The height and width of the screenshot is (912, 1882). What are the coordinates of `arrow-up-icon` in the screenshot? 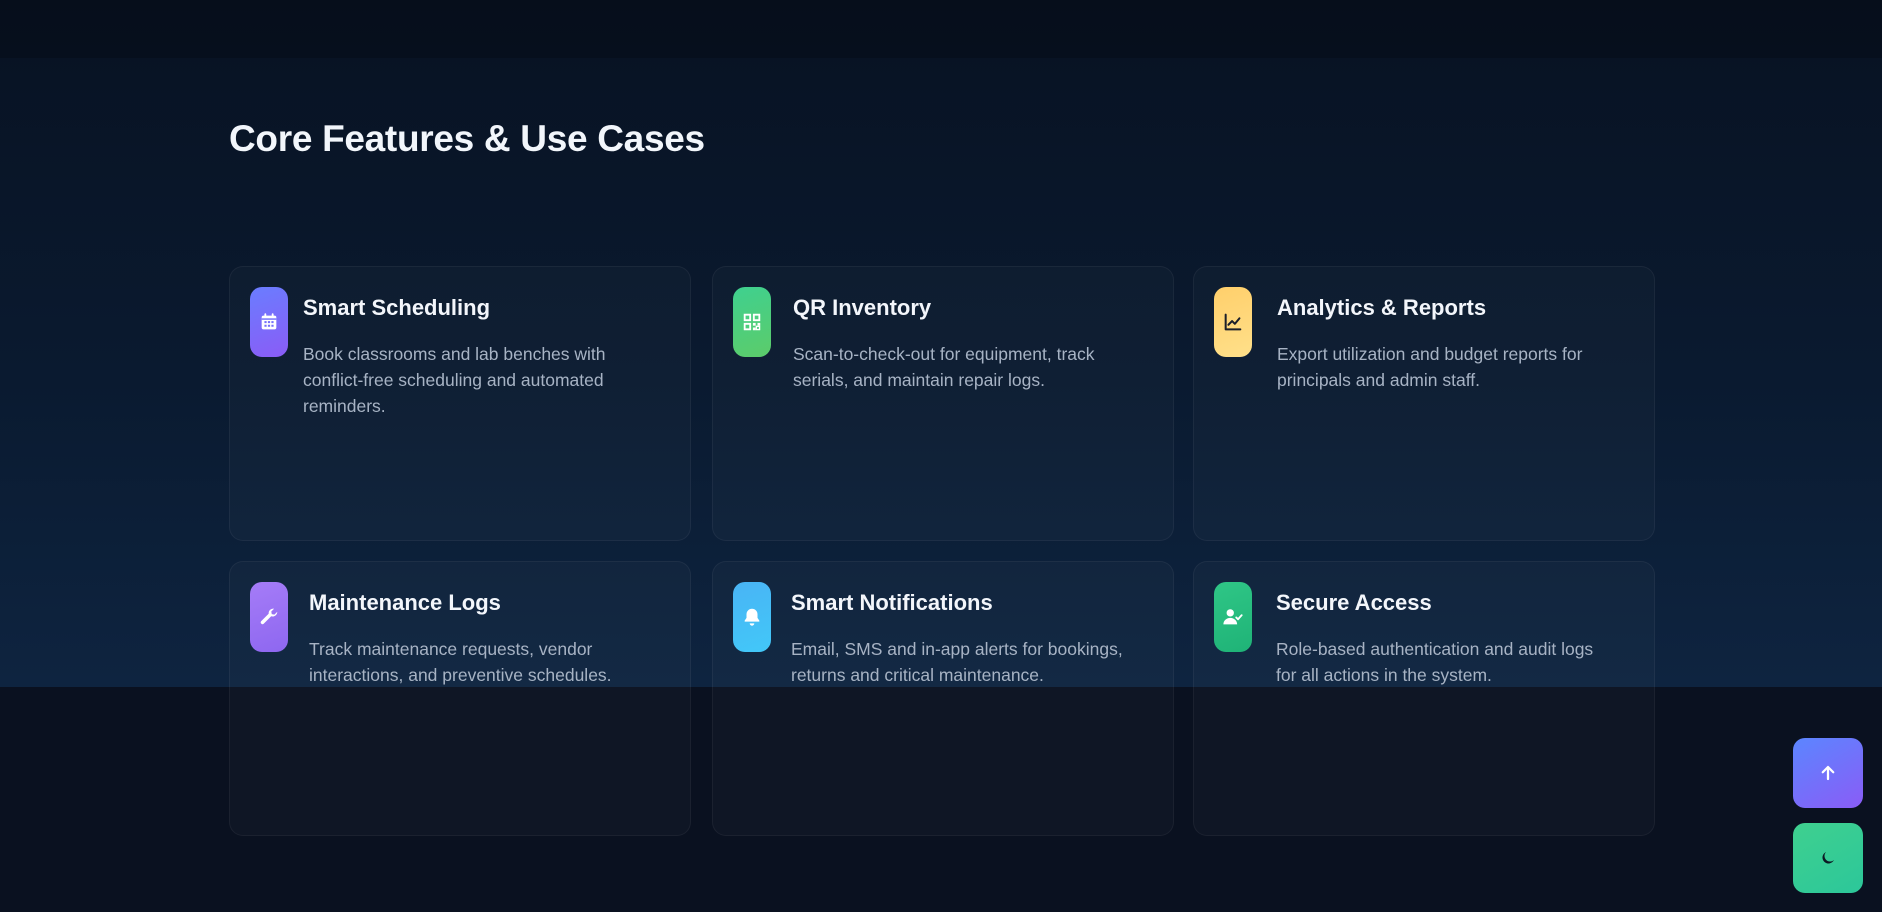 It's located at (1828, 773).